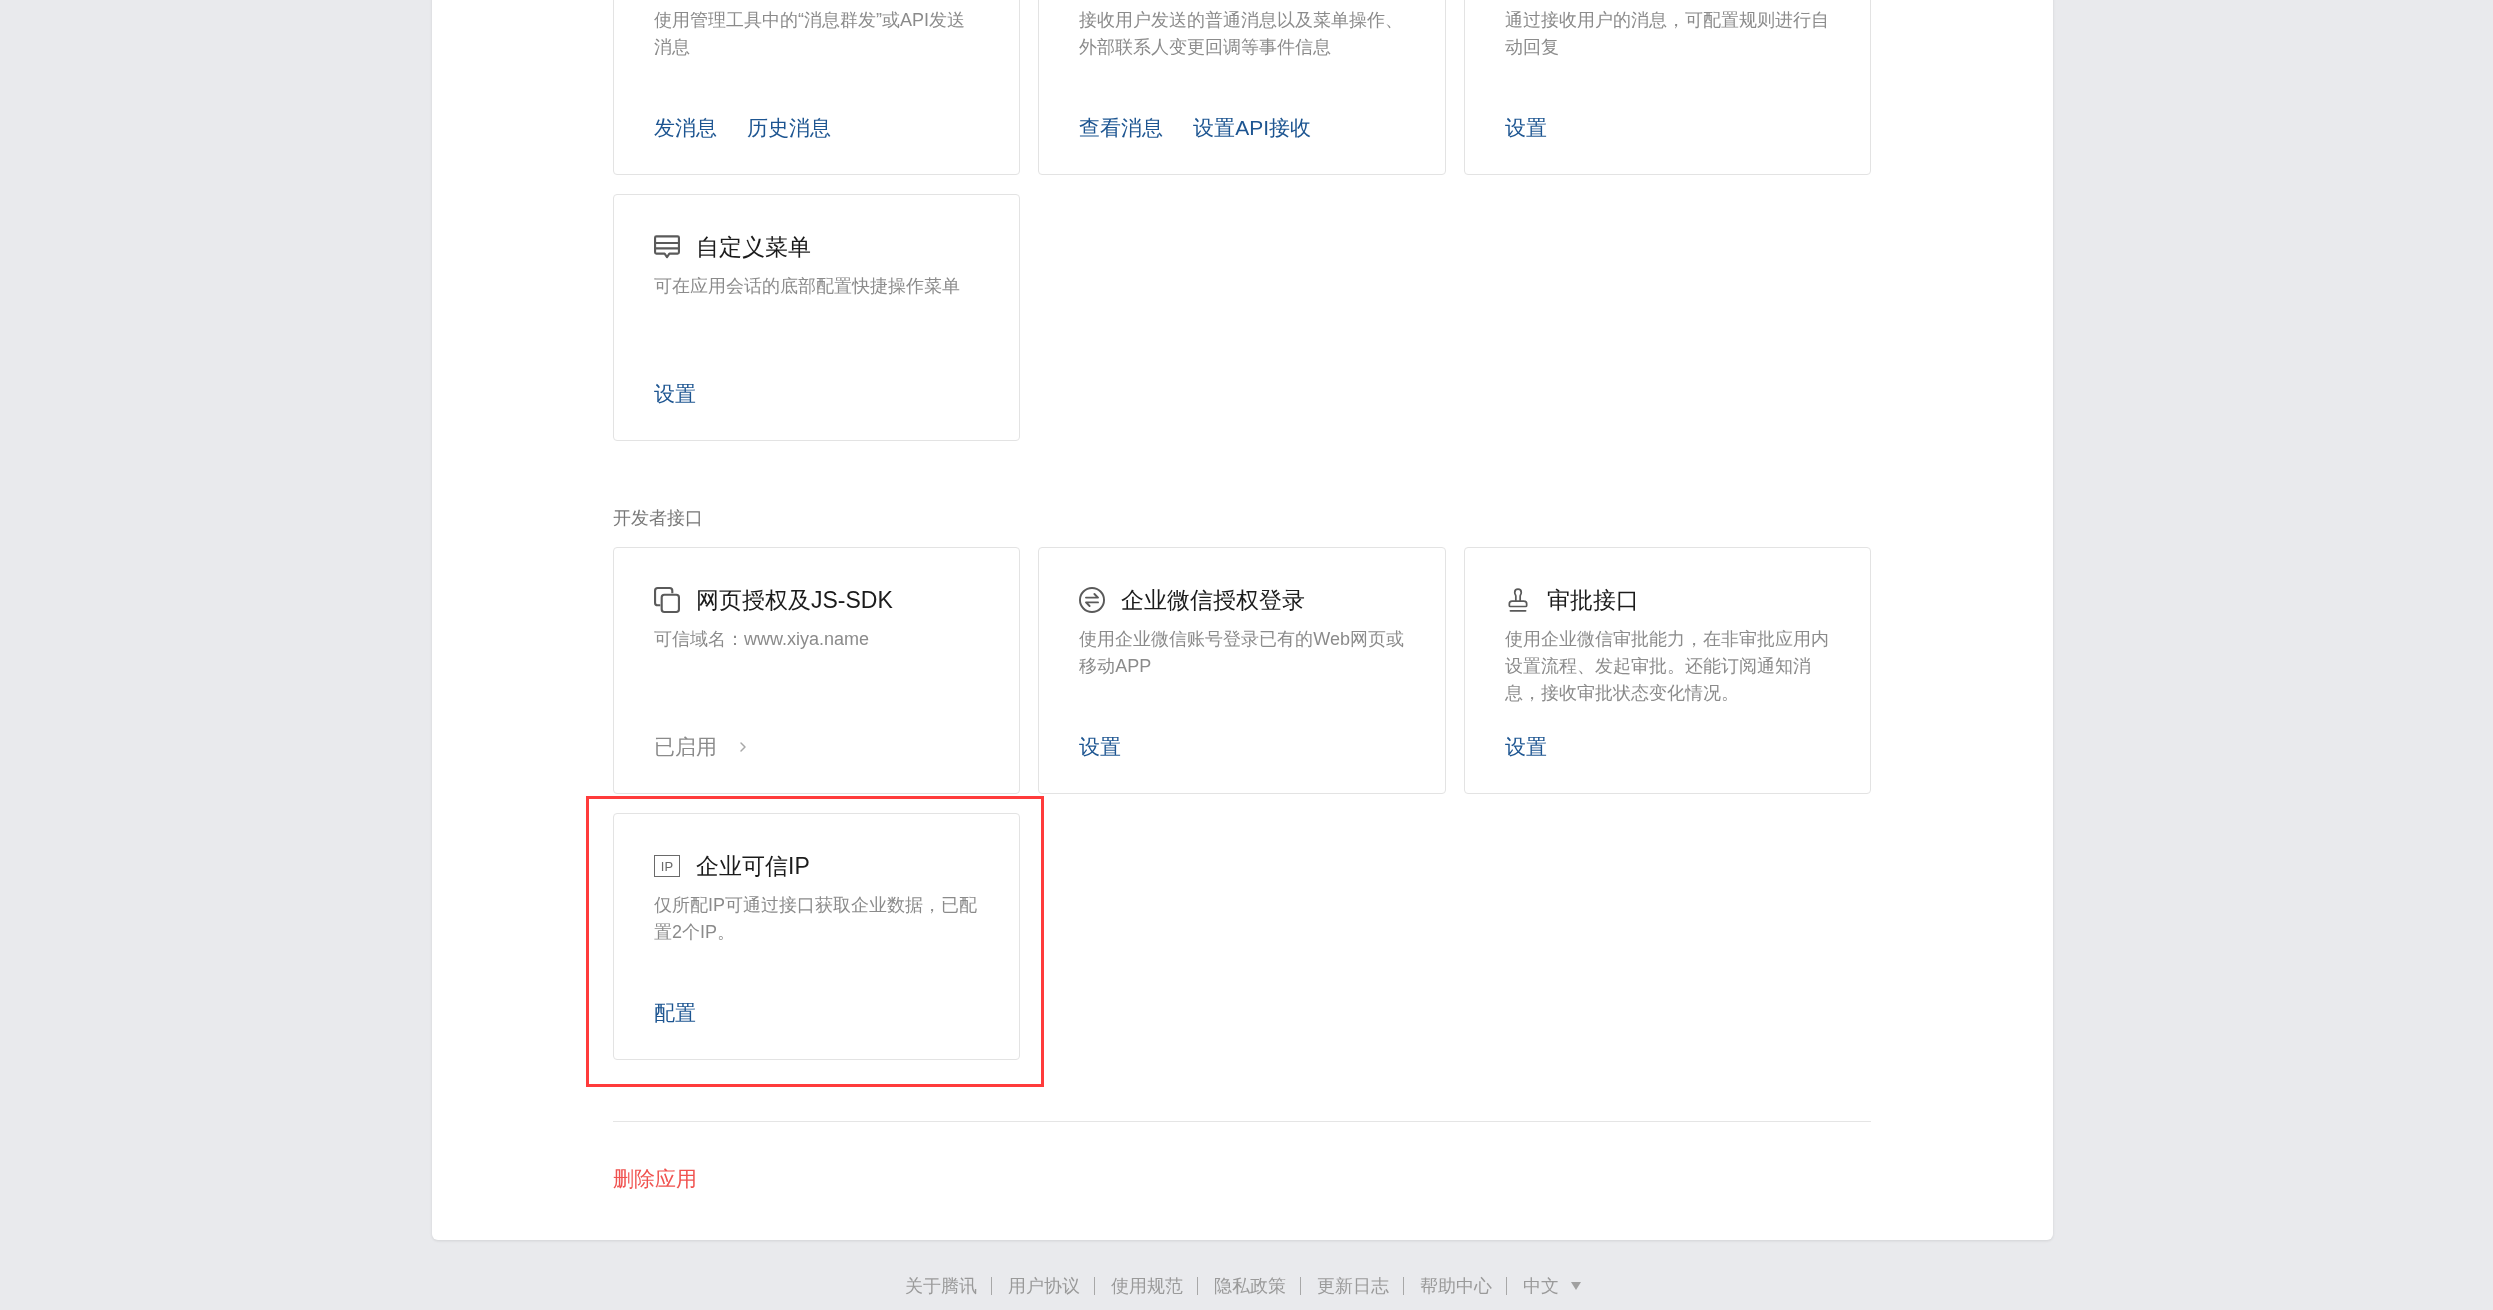 Image resolution: width=2493 pixels, height=1310 pixels. What do you see at coordinates (667, 247) in the screenshot?
I see `chat-bubble-icon` at bounding box center [667, 247].